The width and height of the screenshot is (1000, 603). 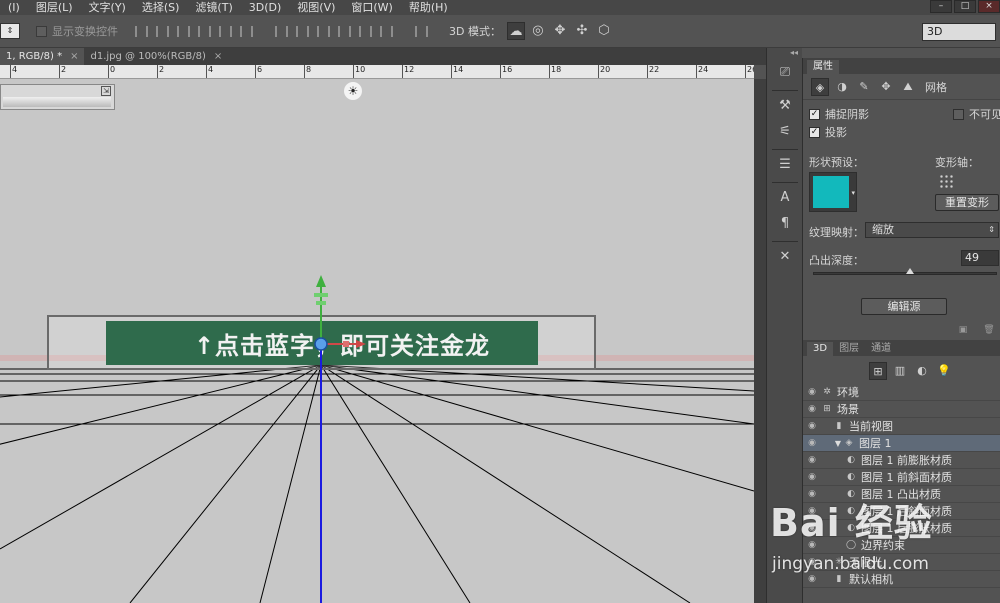 What do you see at coordinates (14, 7) in the screenshot?
I see `menu-item: (I)` at bounding box center [14, 7].